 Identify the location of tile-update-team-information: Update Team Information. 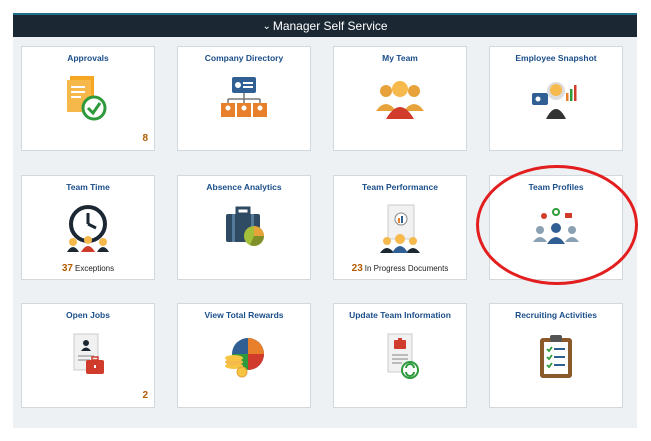
(400, 355).